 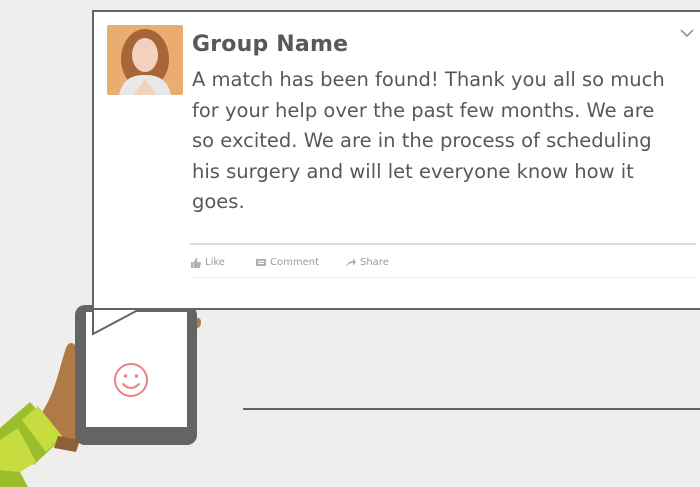 I want to click on like-button: Like, so click(x=208, y=262).